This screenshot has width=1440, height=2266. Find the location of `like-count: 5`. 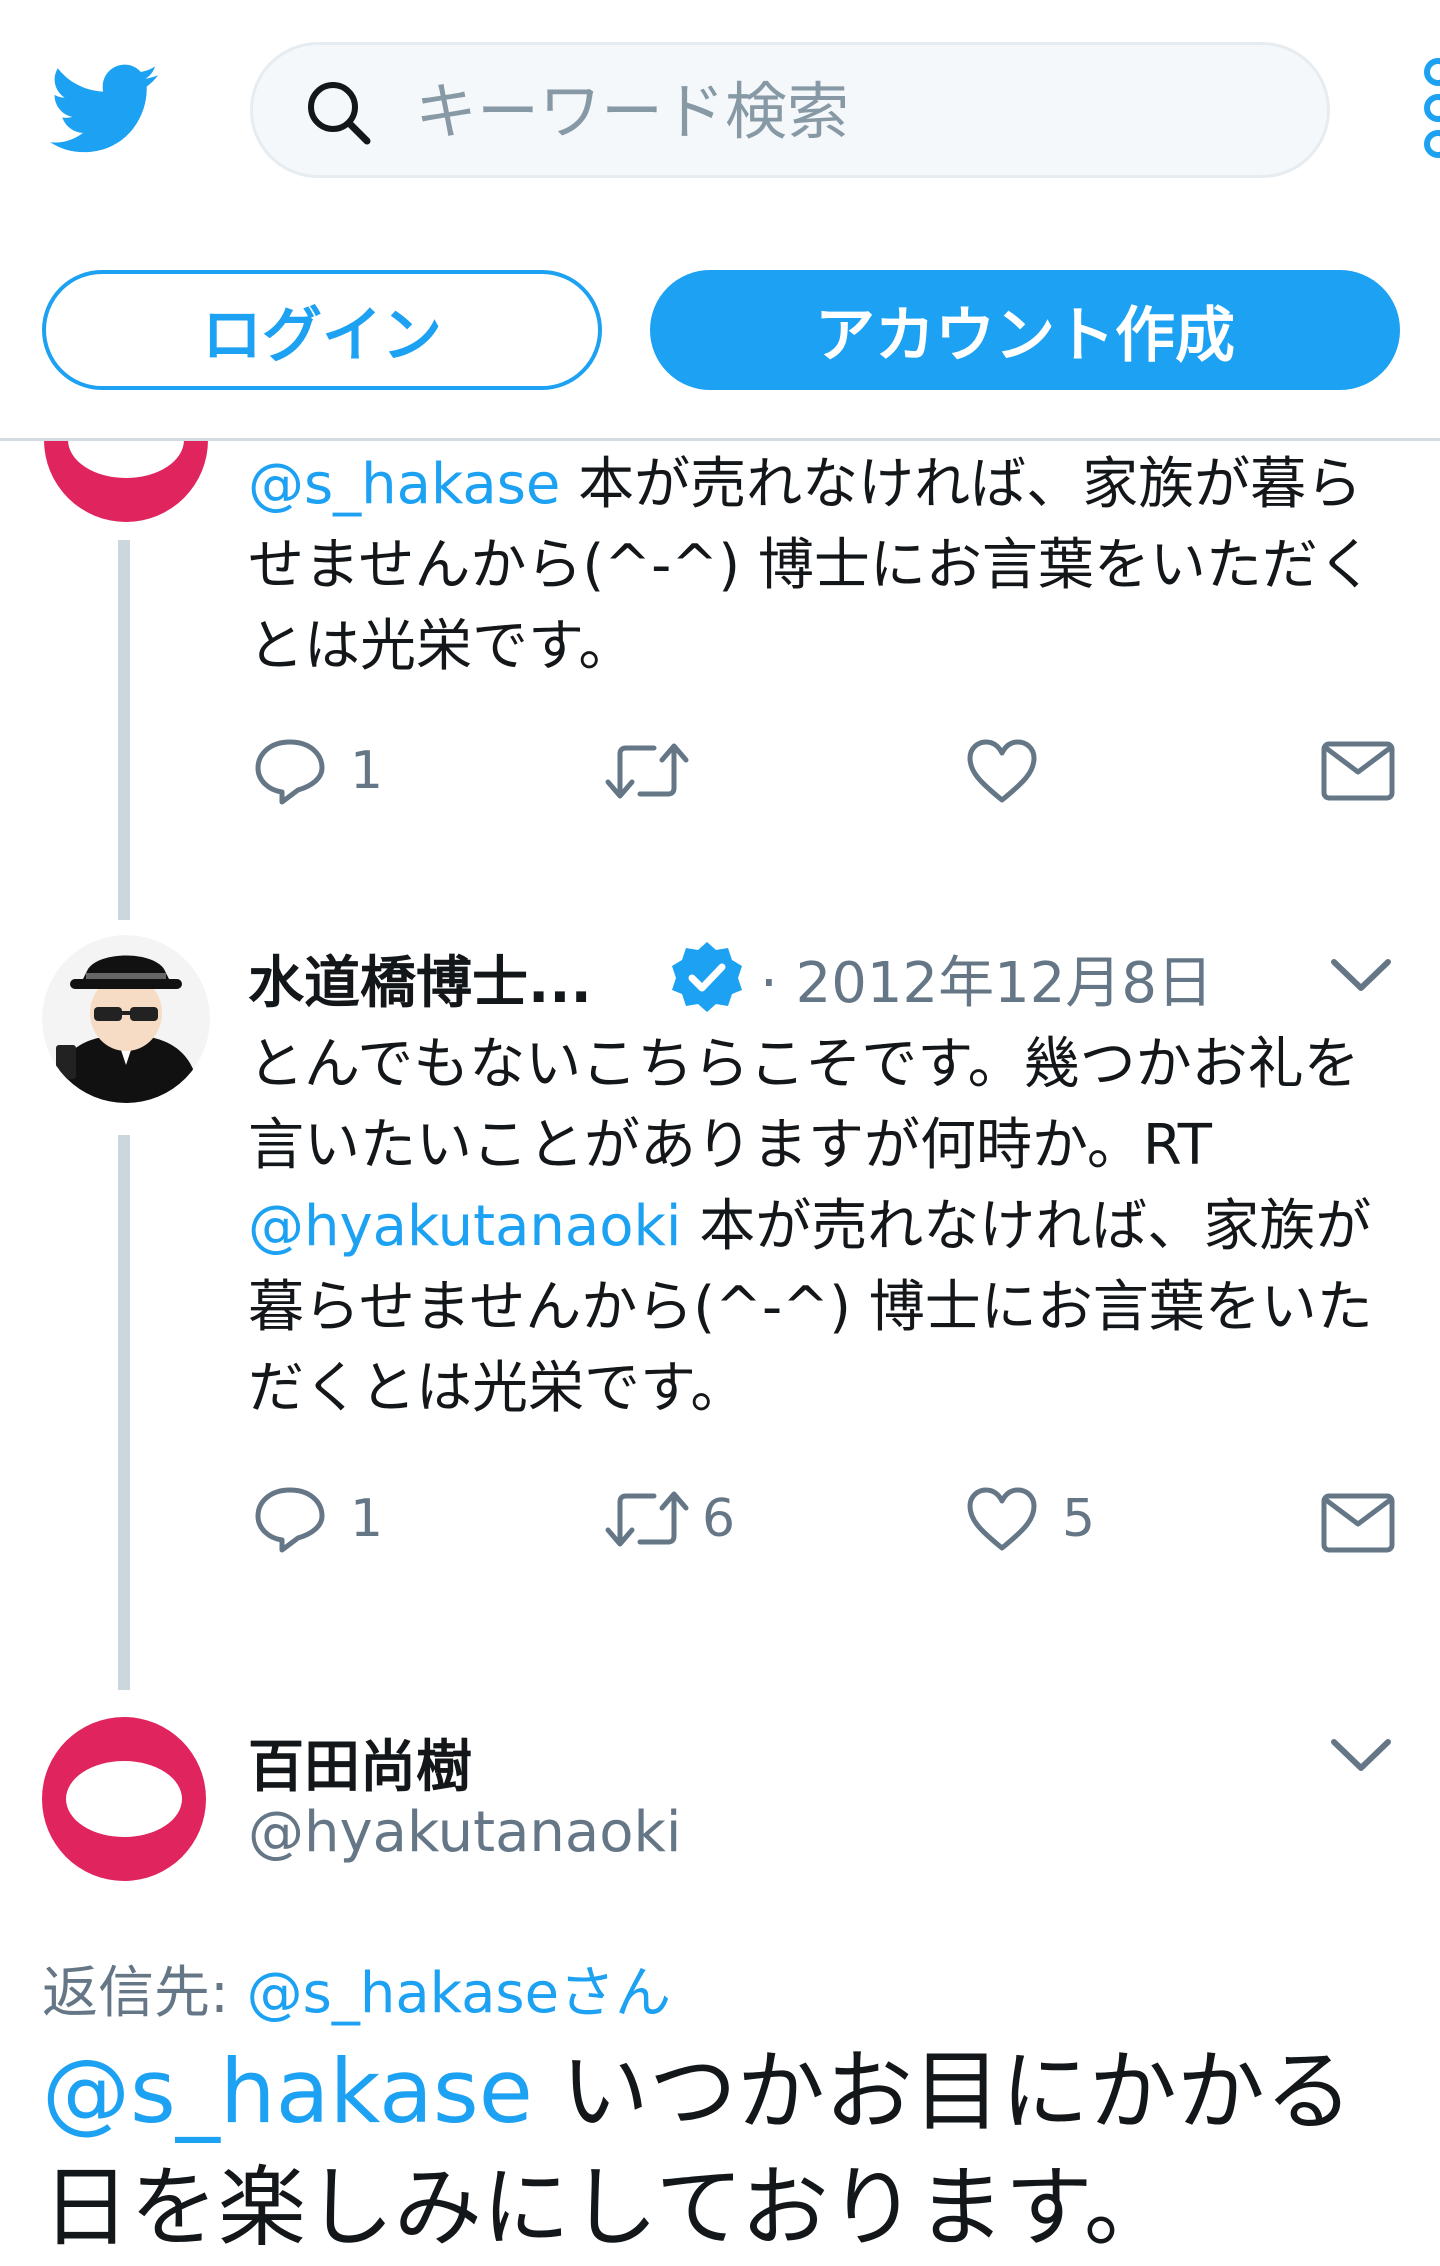

like-count: 5 is located at coordinates (1079, 1519).